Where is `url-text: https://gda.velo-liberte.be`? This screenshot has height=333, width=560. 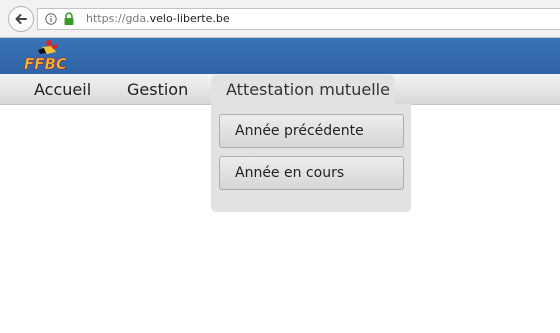
url-text: https://gda.velo-liberte.be is located at coordinates (158, 18).